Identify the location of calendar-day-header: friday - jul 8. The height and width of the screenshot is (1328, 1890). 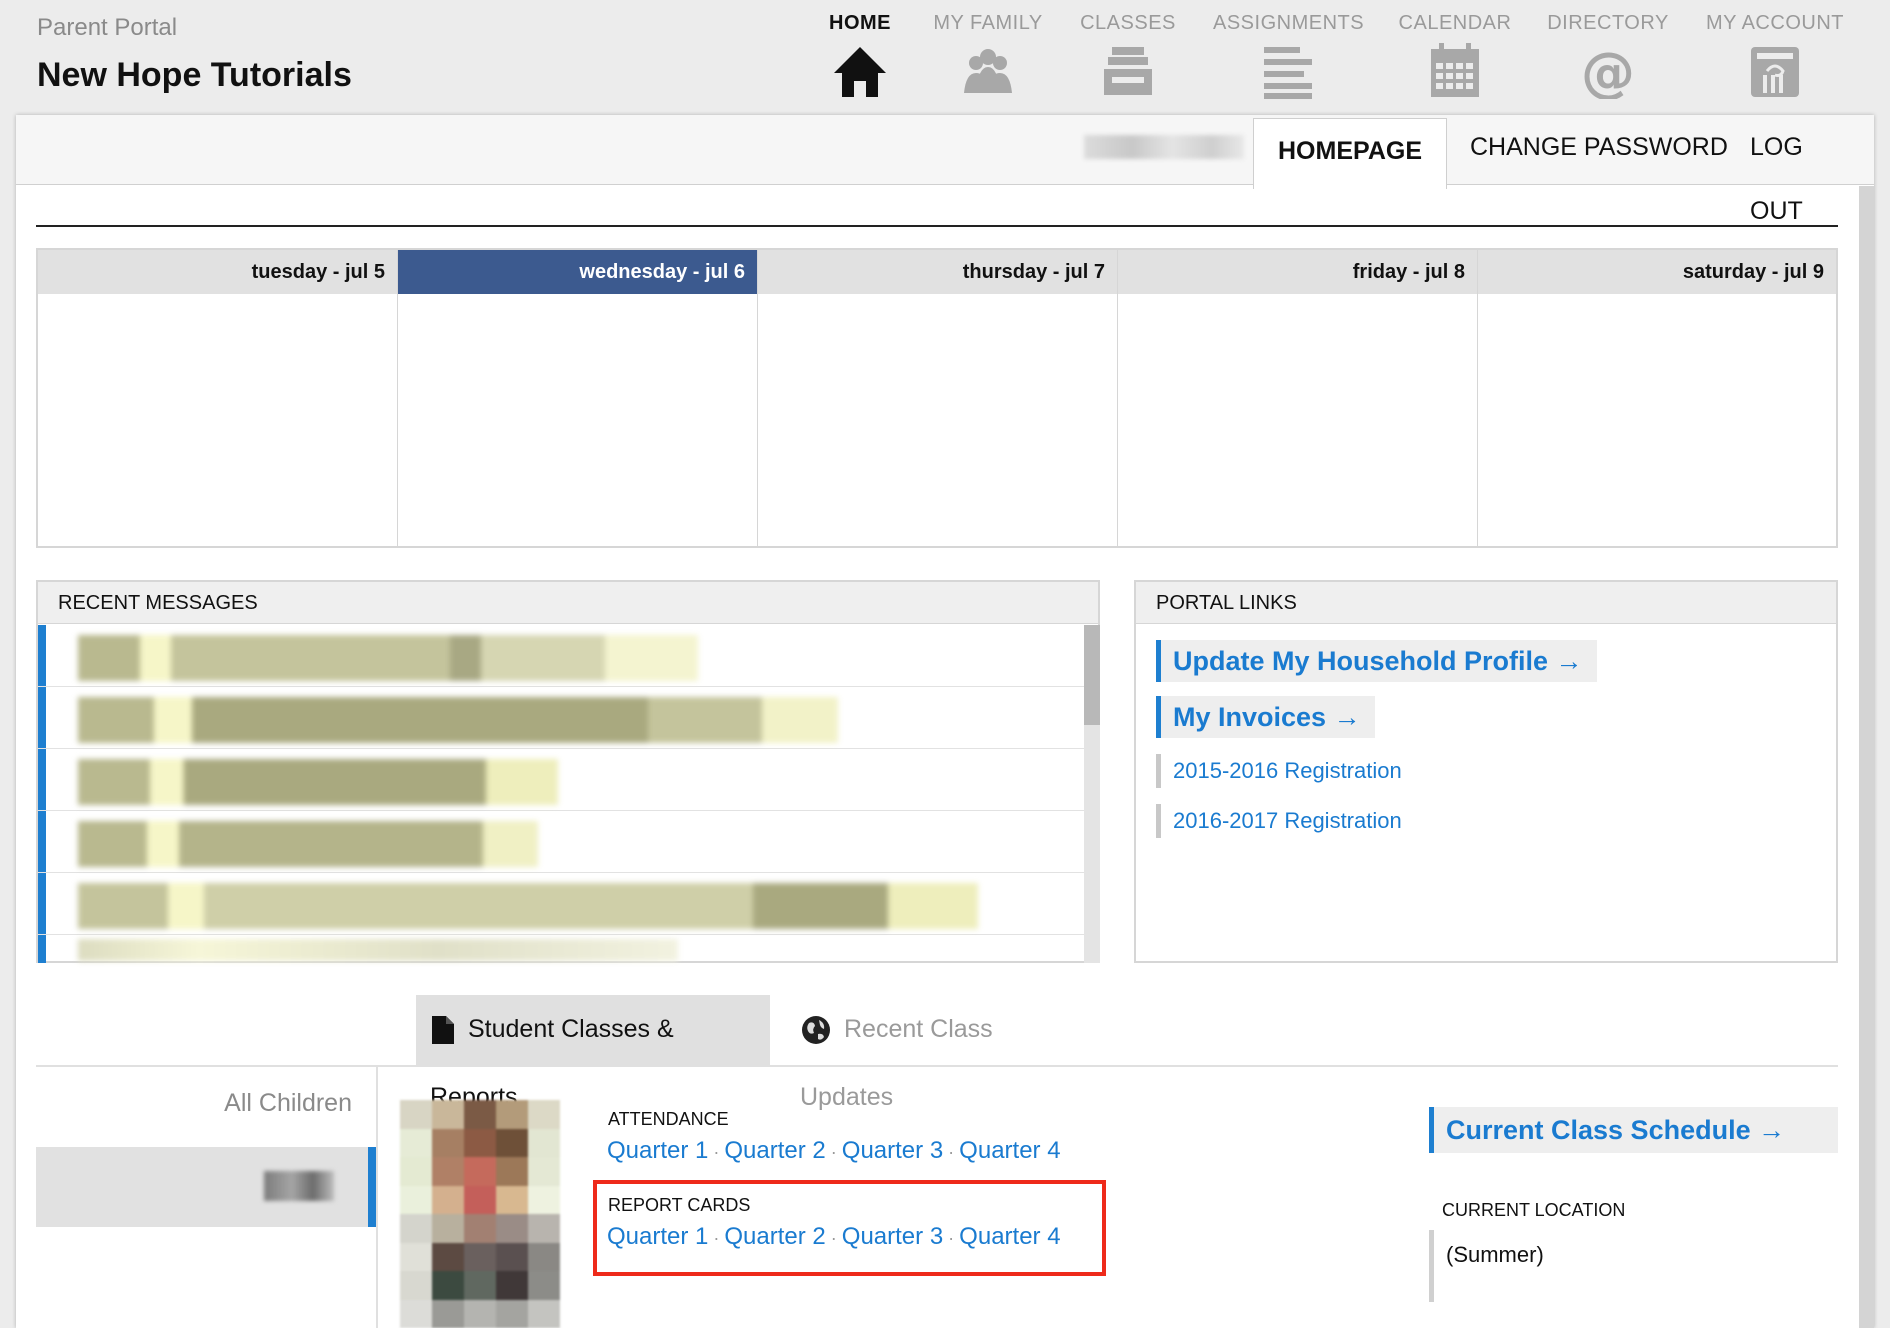
(1297, 272).